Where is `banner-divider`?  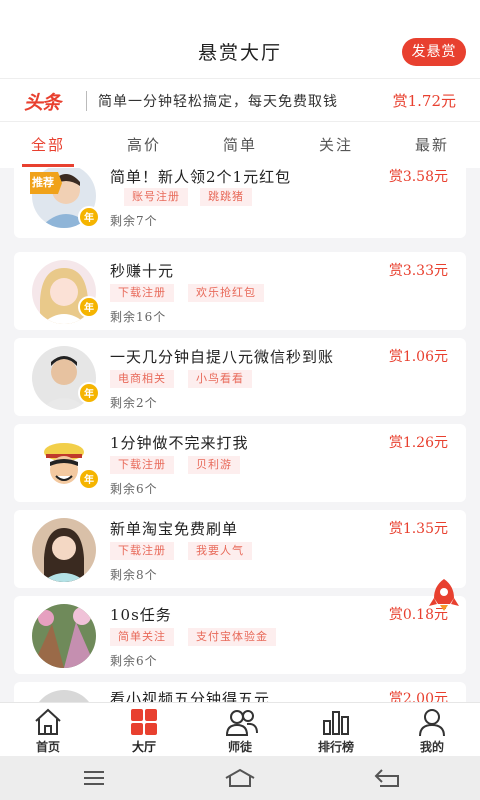
banner-divider is located at coordinates (86, 101).